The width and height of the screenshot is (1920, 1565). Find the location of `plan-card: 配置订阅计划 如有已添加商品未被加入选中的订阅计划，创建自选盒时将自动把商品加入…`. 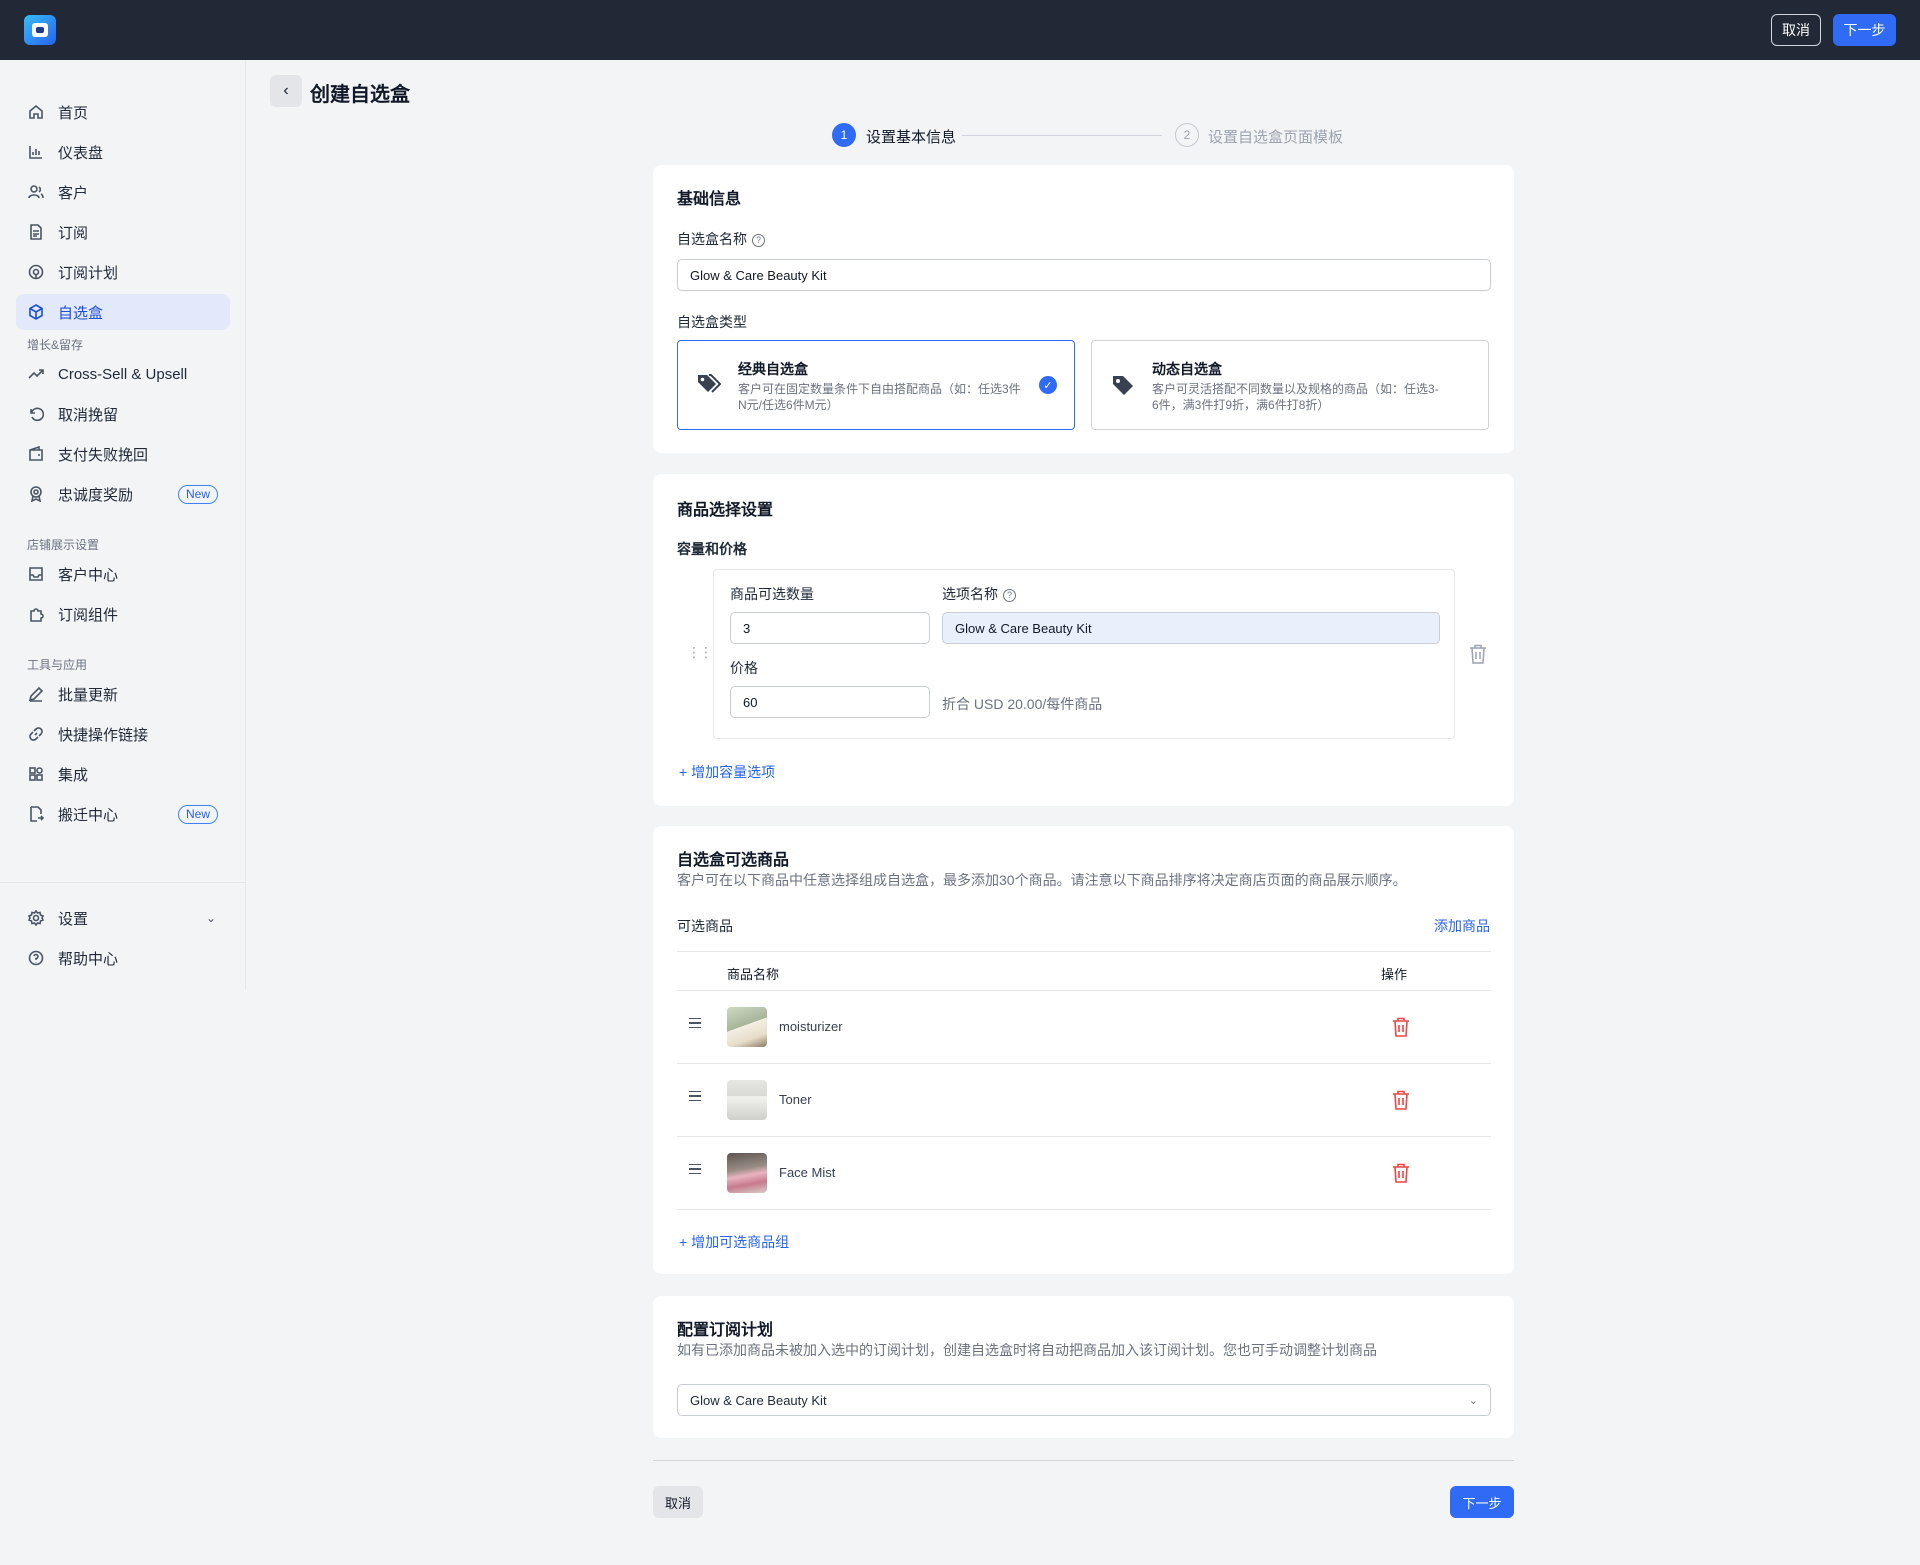

plan-card: 配置订阅计划 如有已添加商品未被加入选中的订阅计划，创建自选盒时将自动把商品加入… is located at coordinates (1083, 1367).